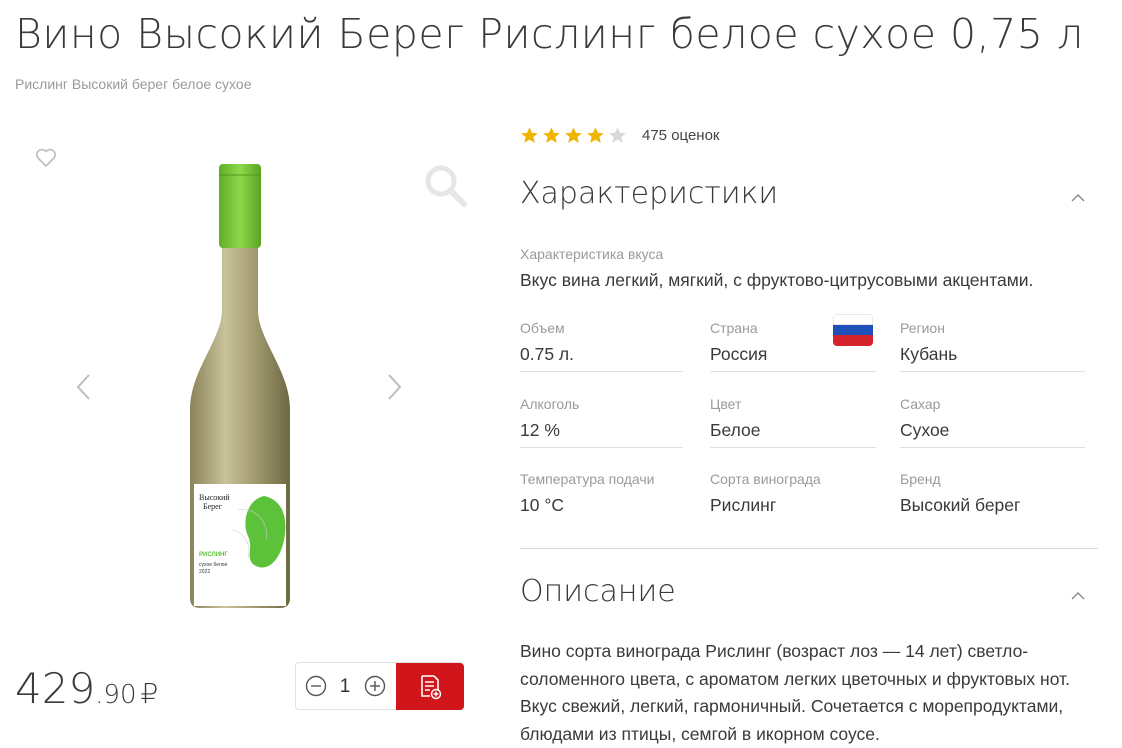  Describe the element at coordinates (739, 354) in the screenshot. I see `spec-value-country: Россия` at that location.